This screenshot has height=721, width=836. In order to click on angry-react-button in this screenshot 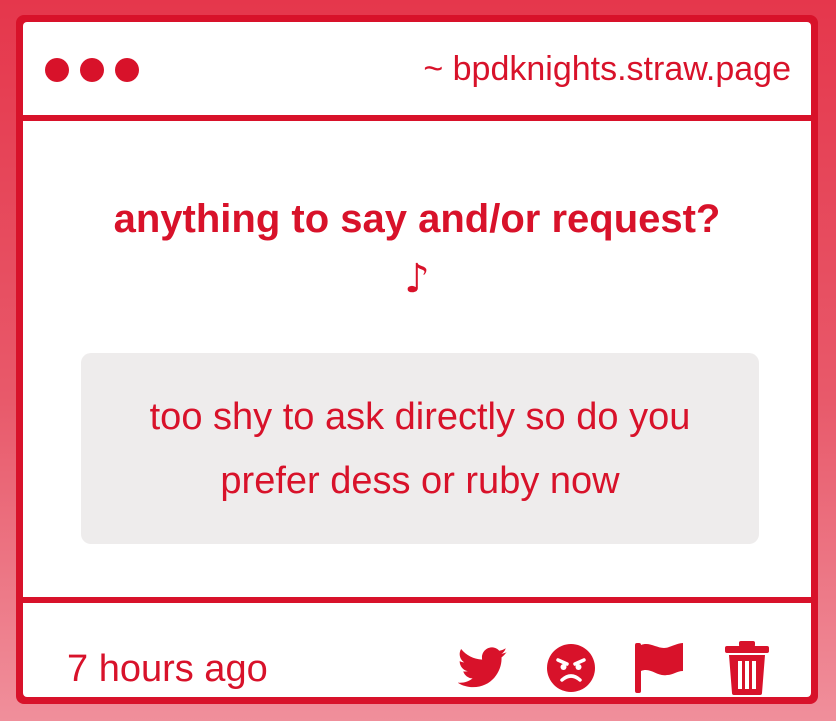, I will do `click(571, 668)`.